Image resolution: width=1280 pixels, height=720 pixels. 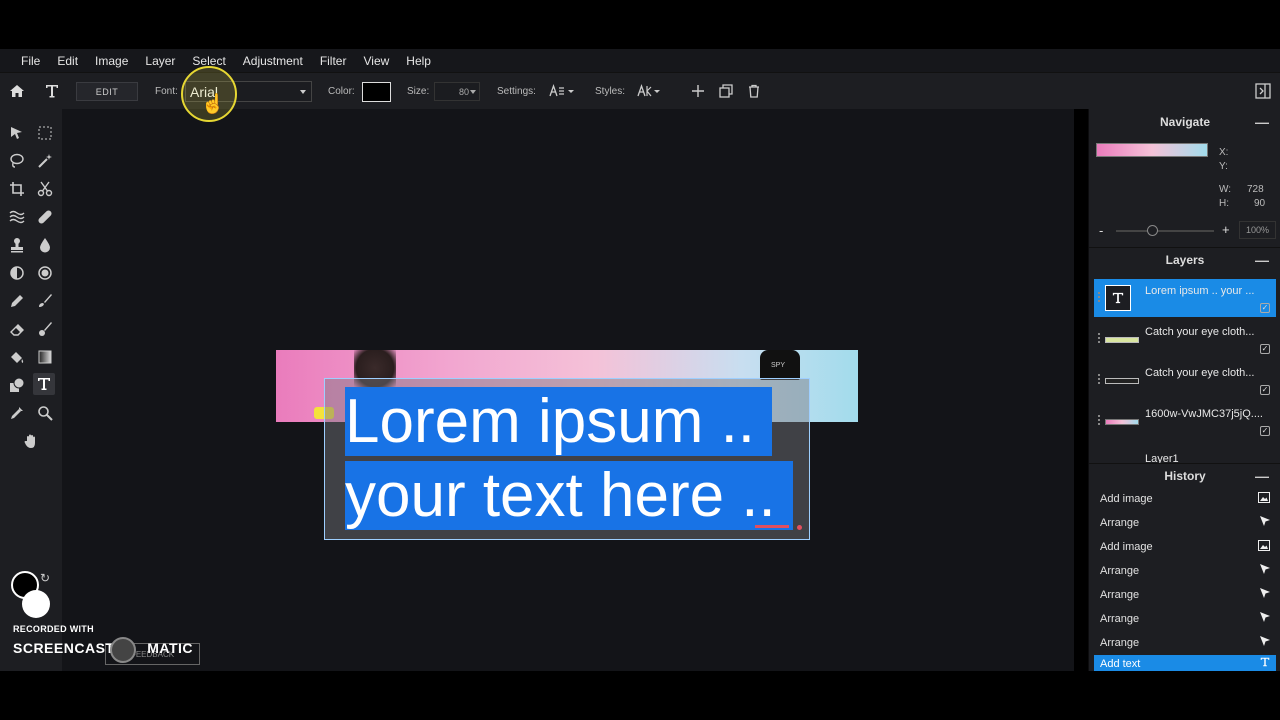 What do you see at coordinates (273, 61) in the screenshot?
I see `menu-adjustment: Adjustment` at bounding box center [273, 61].